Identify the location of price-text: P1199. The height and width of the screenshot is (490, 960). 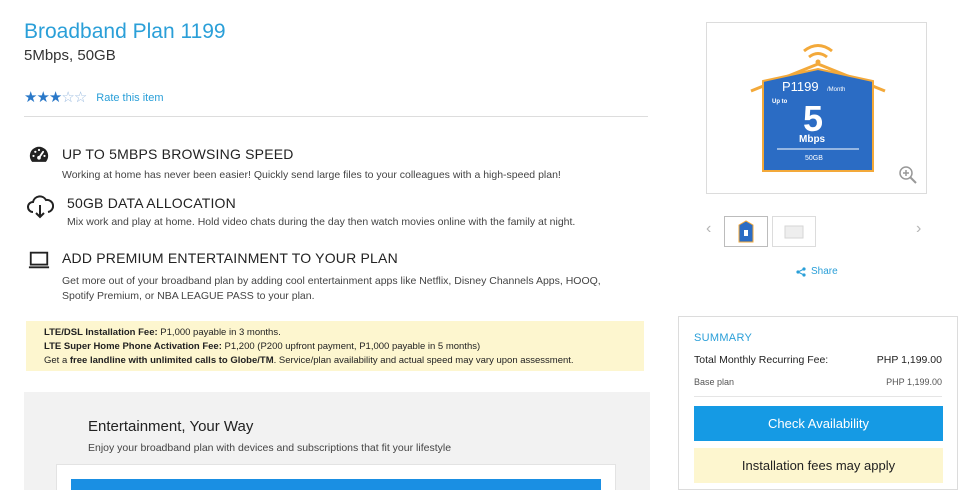
(800, 86).